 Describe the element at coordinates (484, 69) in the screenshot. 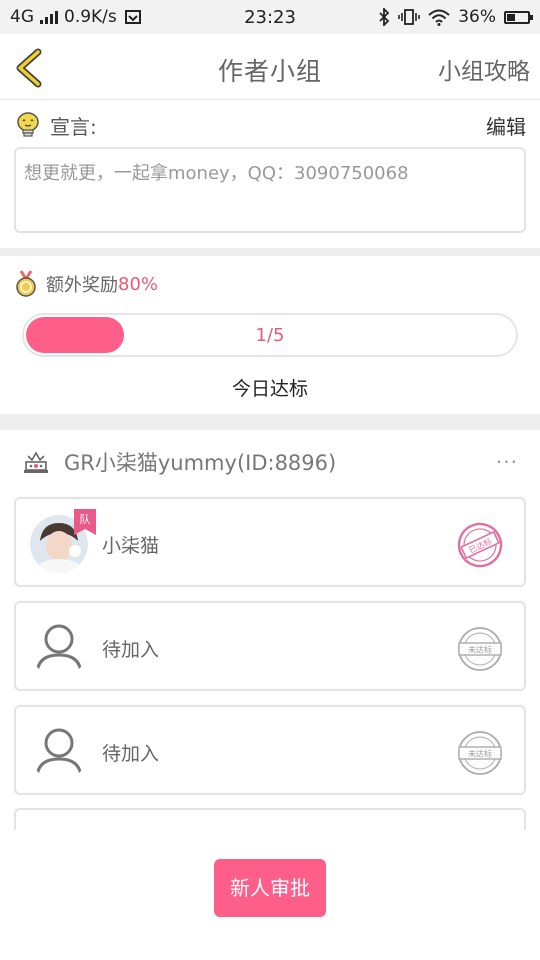

I see `group-guide-link: 小组攻略` at that location.